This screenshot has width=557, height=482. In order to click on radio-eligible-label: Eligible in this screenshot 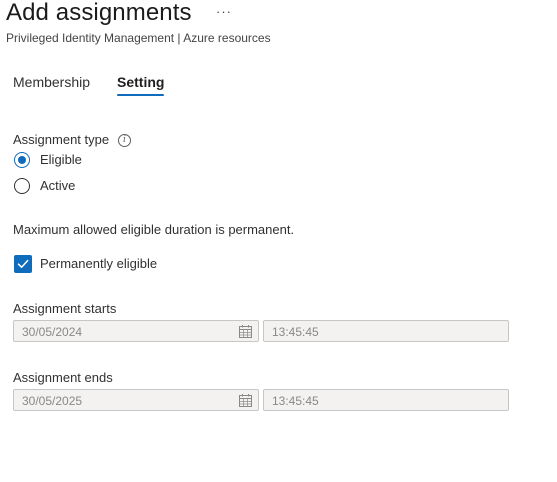, I will do `click(61, 159)`.